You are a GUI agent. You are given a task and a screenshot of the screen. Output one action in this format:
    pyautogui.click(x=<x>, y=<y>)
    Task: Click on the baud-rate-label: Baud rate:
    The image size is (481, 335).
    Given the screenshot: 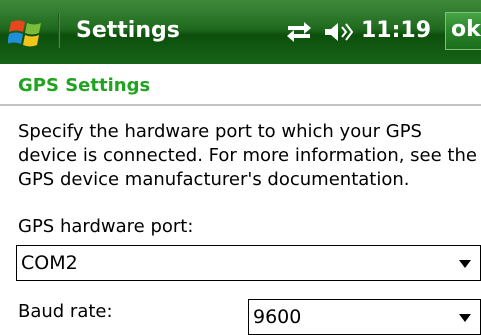 What is the action you would take?
    pyautogui.click(x=65, y=311)
    